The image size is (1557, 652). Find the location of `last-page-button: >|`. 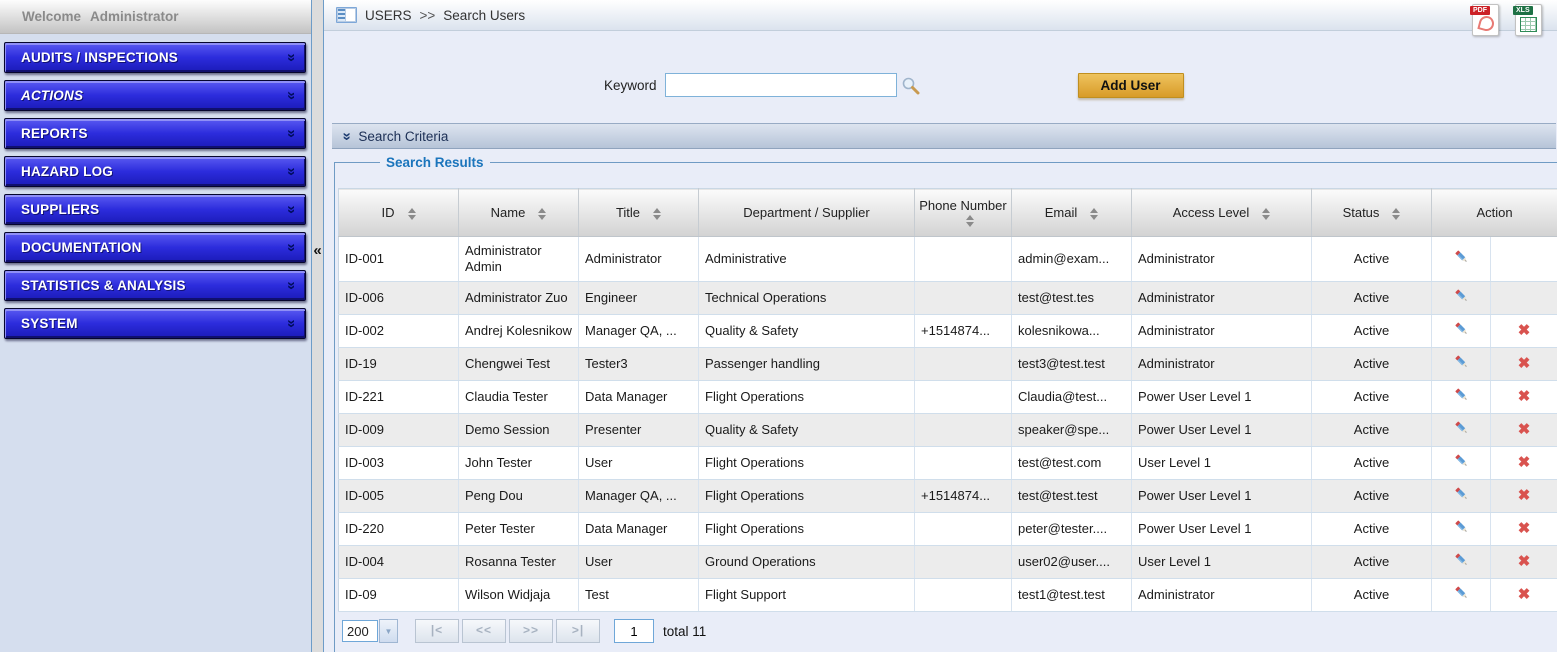

last-page-button: >| is located at coordinates (578, 631).